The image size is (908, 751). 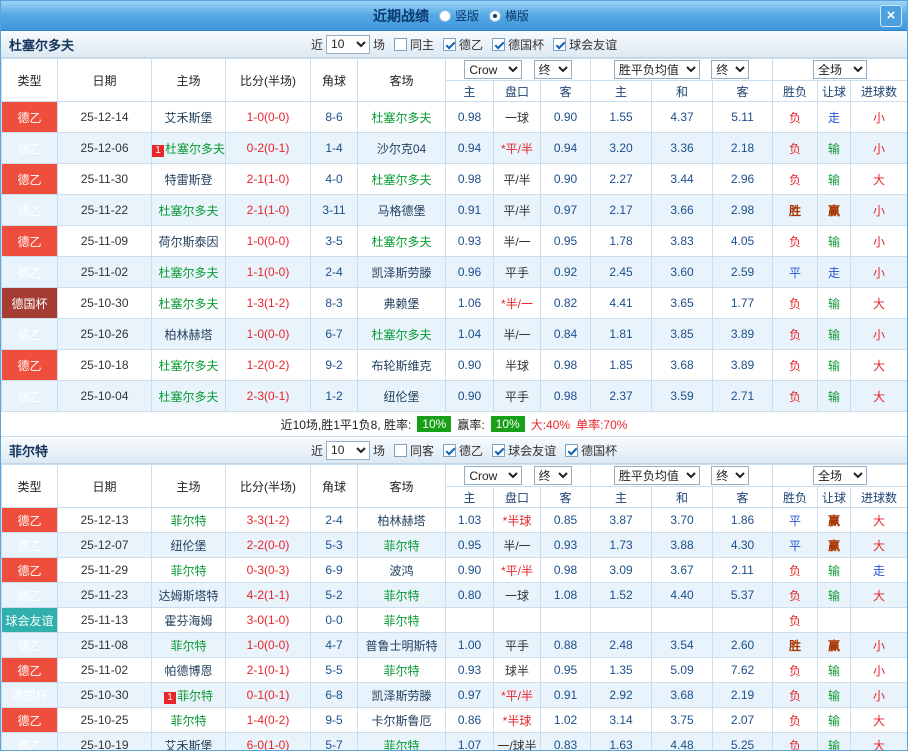 What do you see at coordinates (268, 486) in the screenshot?
I see `col-score-header: 比分(半场)` at bounding box center [268, 486].